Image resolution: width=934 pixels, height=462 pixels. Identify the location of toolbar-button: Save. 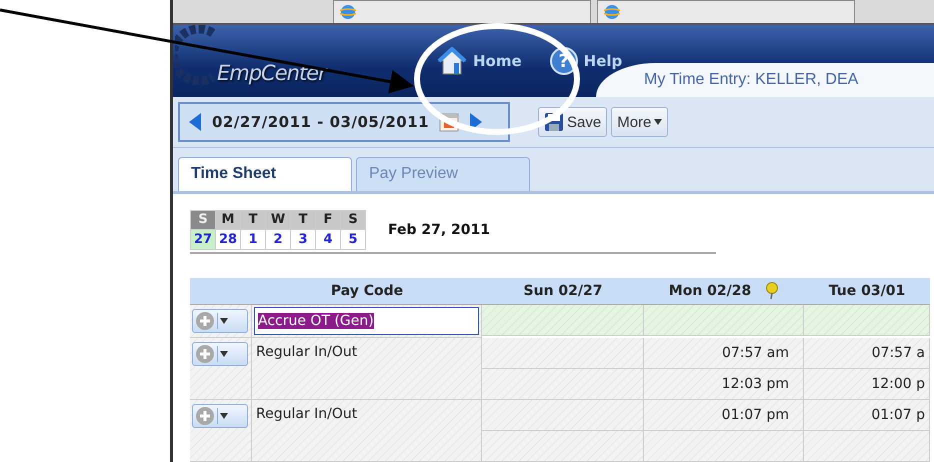
(573, 122).